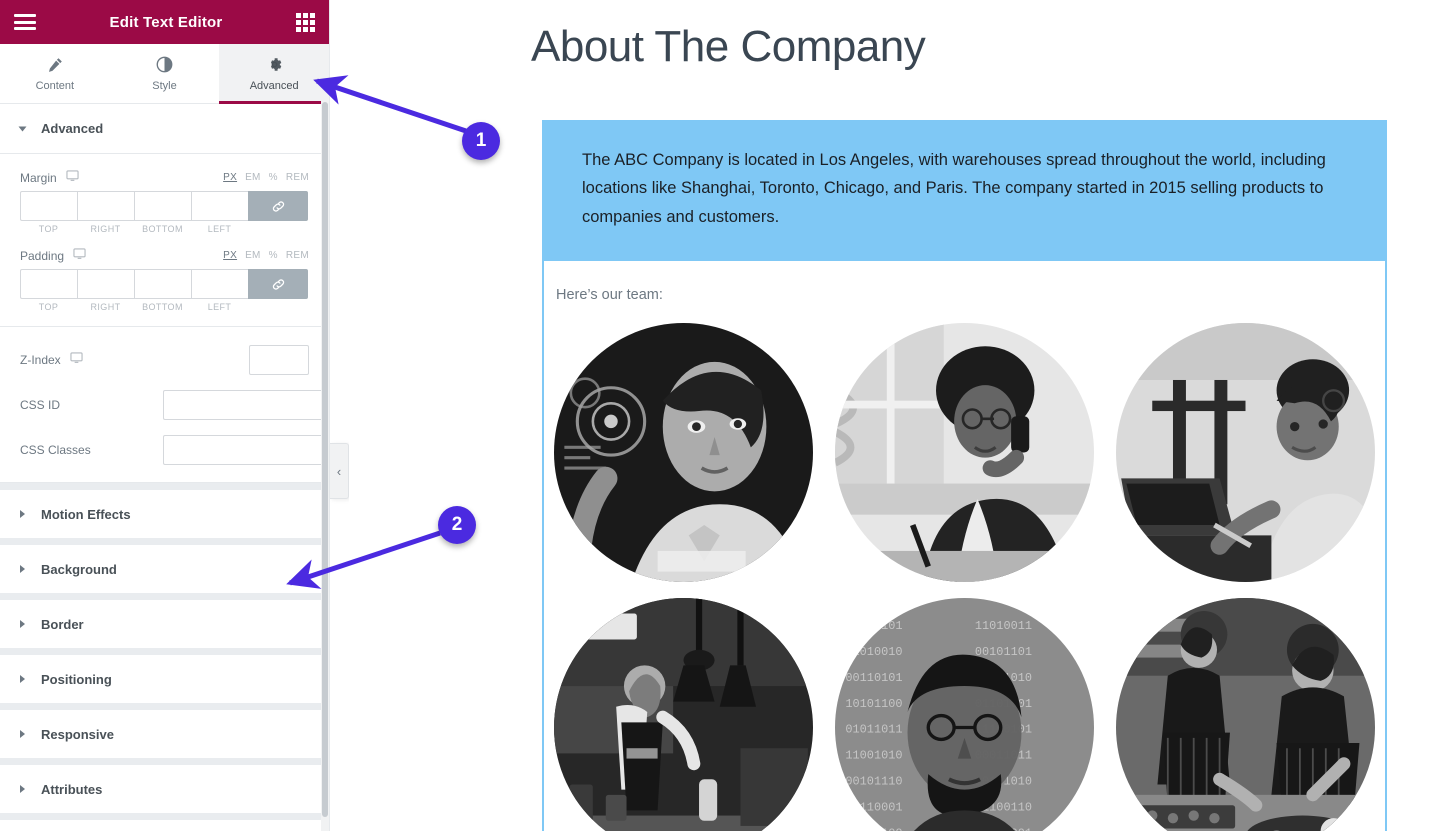  What do you see at coordinates (273, 255) in the screenshot?
I see `padding-unit-percent: %` at bounding box center [273, 255].